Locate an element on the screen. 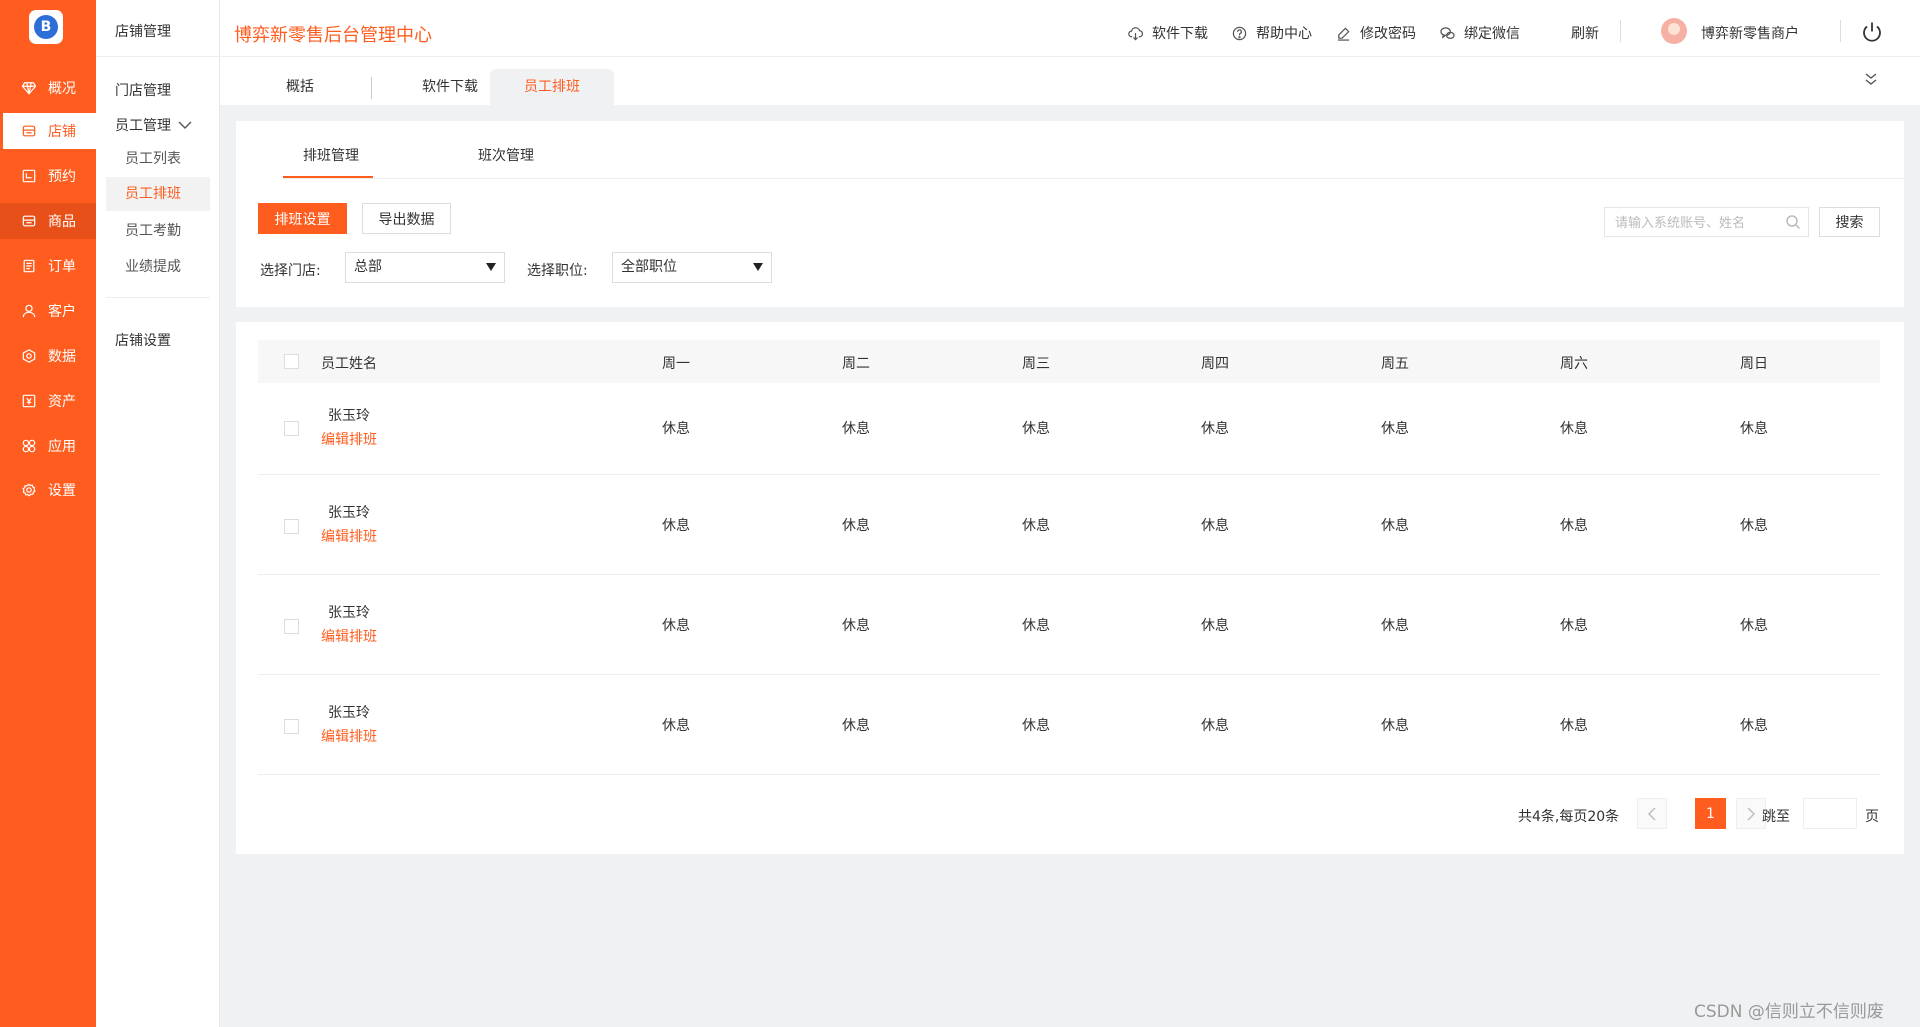  prev-page-button is located at coordinates (1652, 813).